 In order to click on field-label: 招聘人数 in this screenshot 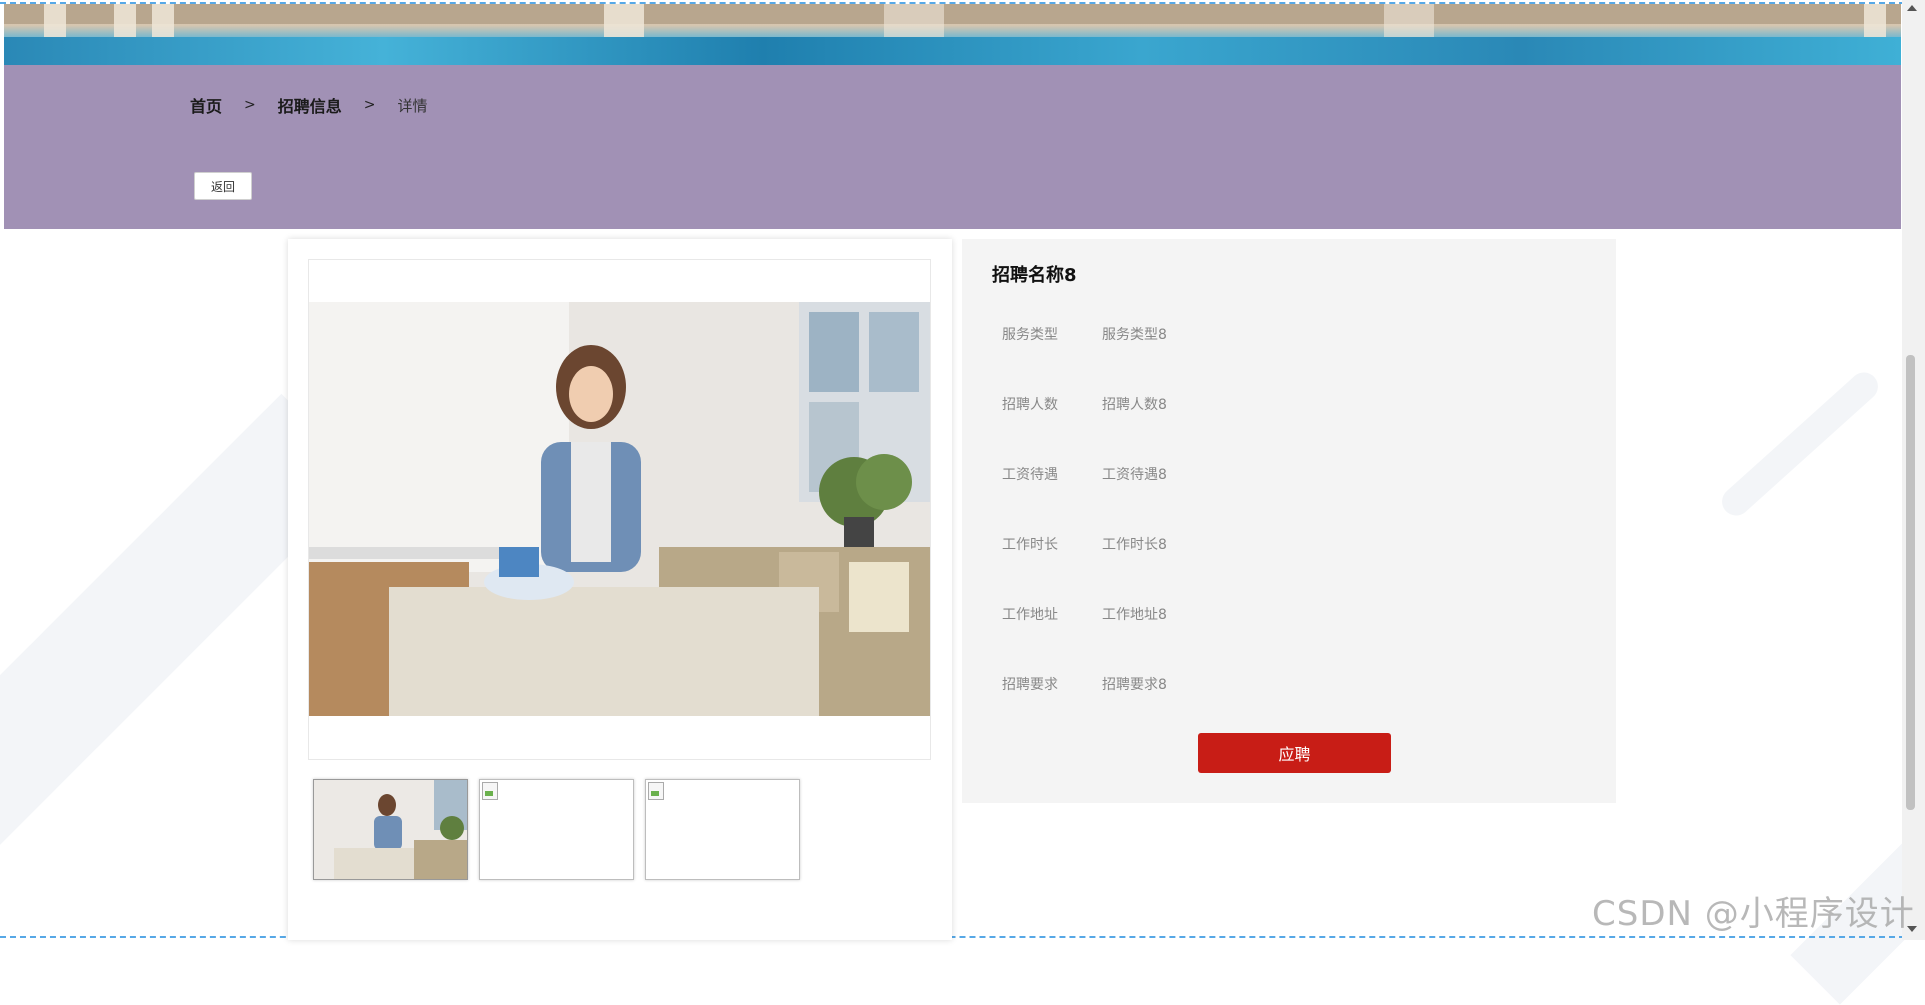, I will do `click(1030, 405)`.